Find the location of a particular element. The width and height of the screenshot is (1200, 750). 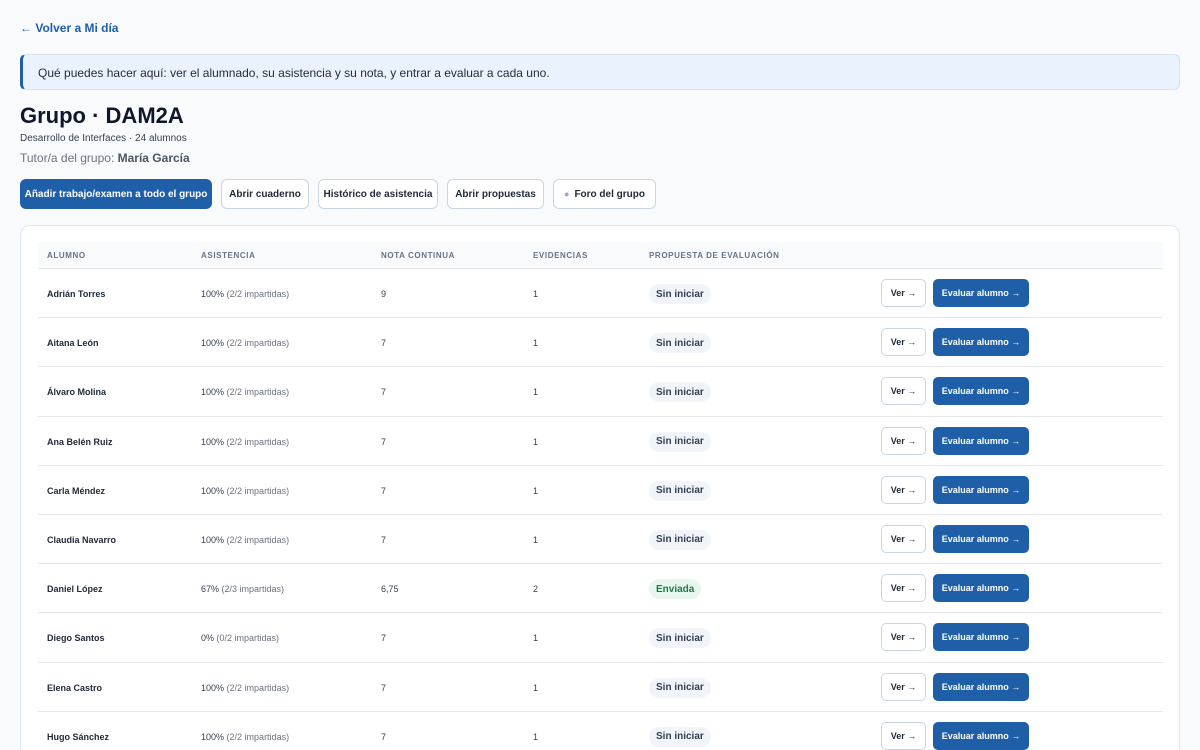

evidence-count: 2 is located at coordinates (536, 589).